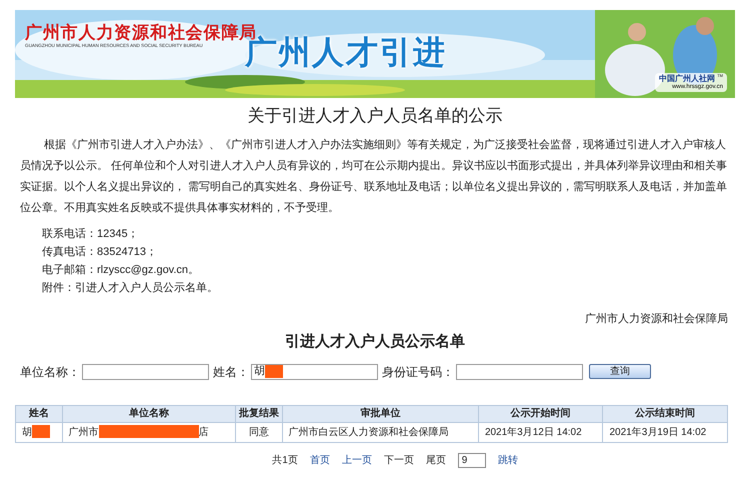  Describe the element at coordinates (380, 413) in the screenshot. I see `column-header: 审批单位` at that location.